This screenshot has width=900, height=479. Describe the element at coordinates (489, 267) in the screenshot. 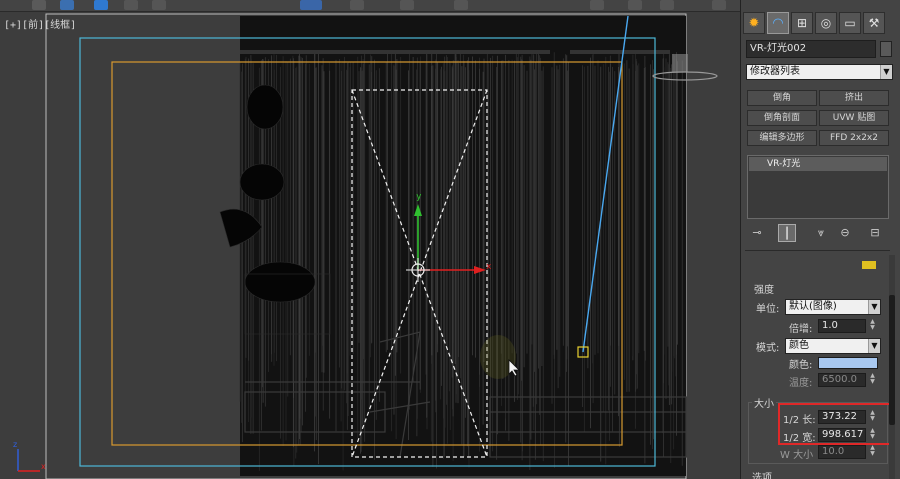

I see `gizmo-x-label: x` at that location.